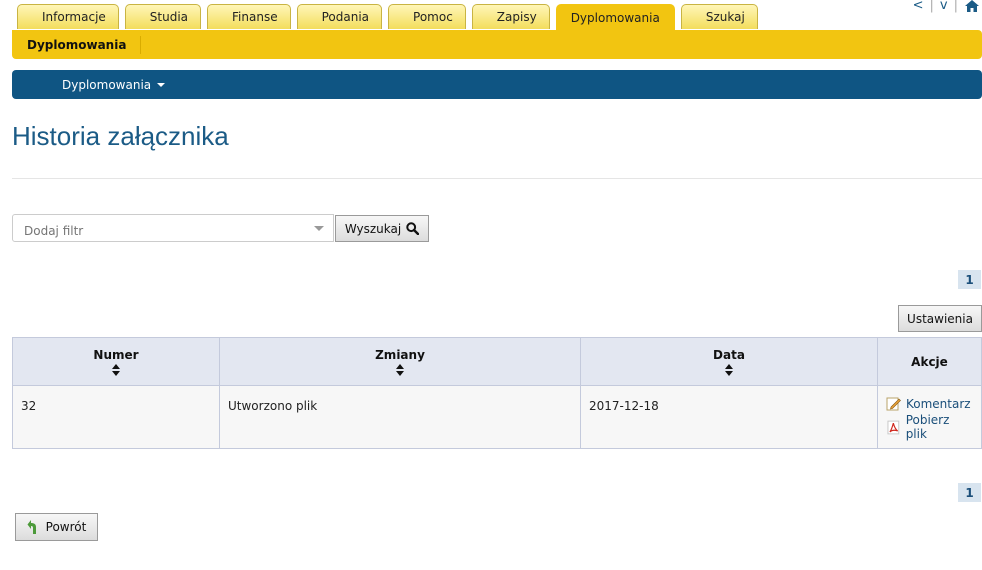  I want to click on column-header-data: Data, so click(729, 361).